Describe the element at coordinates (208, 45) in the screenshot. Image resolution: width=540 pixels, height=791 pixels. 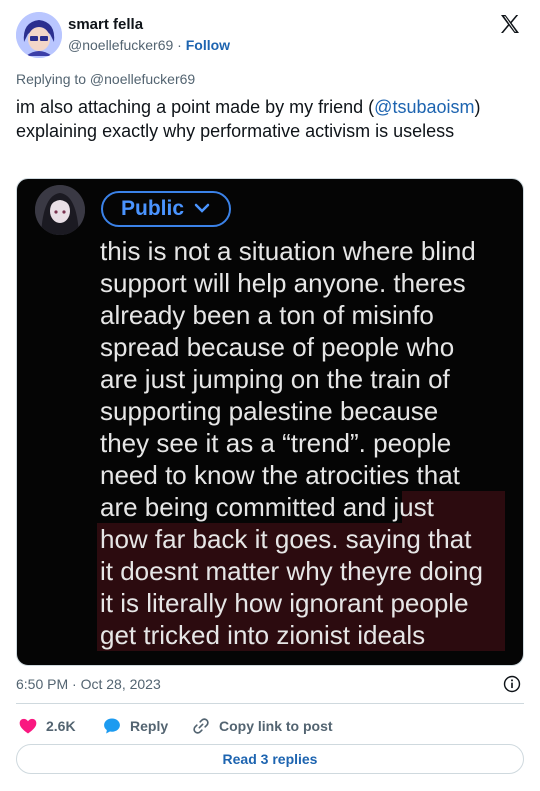
I see `follow-button: Follow` at that location.